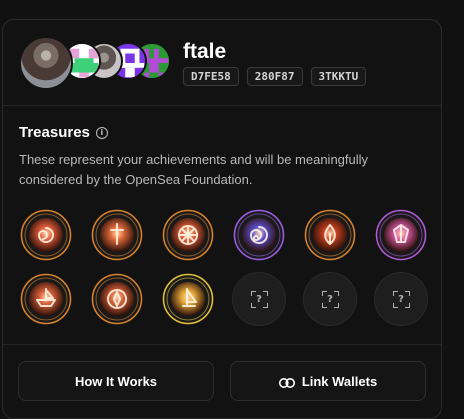  What do you see at coordinates (401, 235) in the screenshot?
I see `treasure-badge-shards` at bounding box center [401, 235].